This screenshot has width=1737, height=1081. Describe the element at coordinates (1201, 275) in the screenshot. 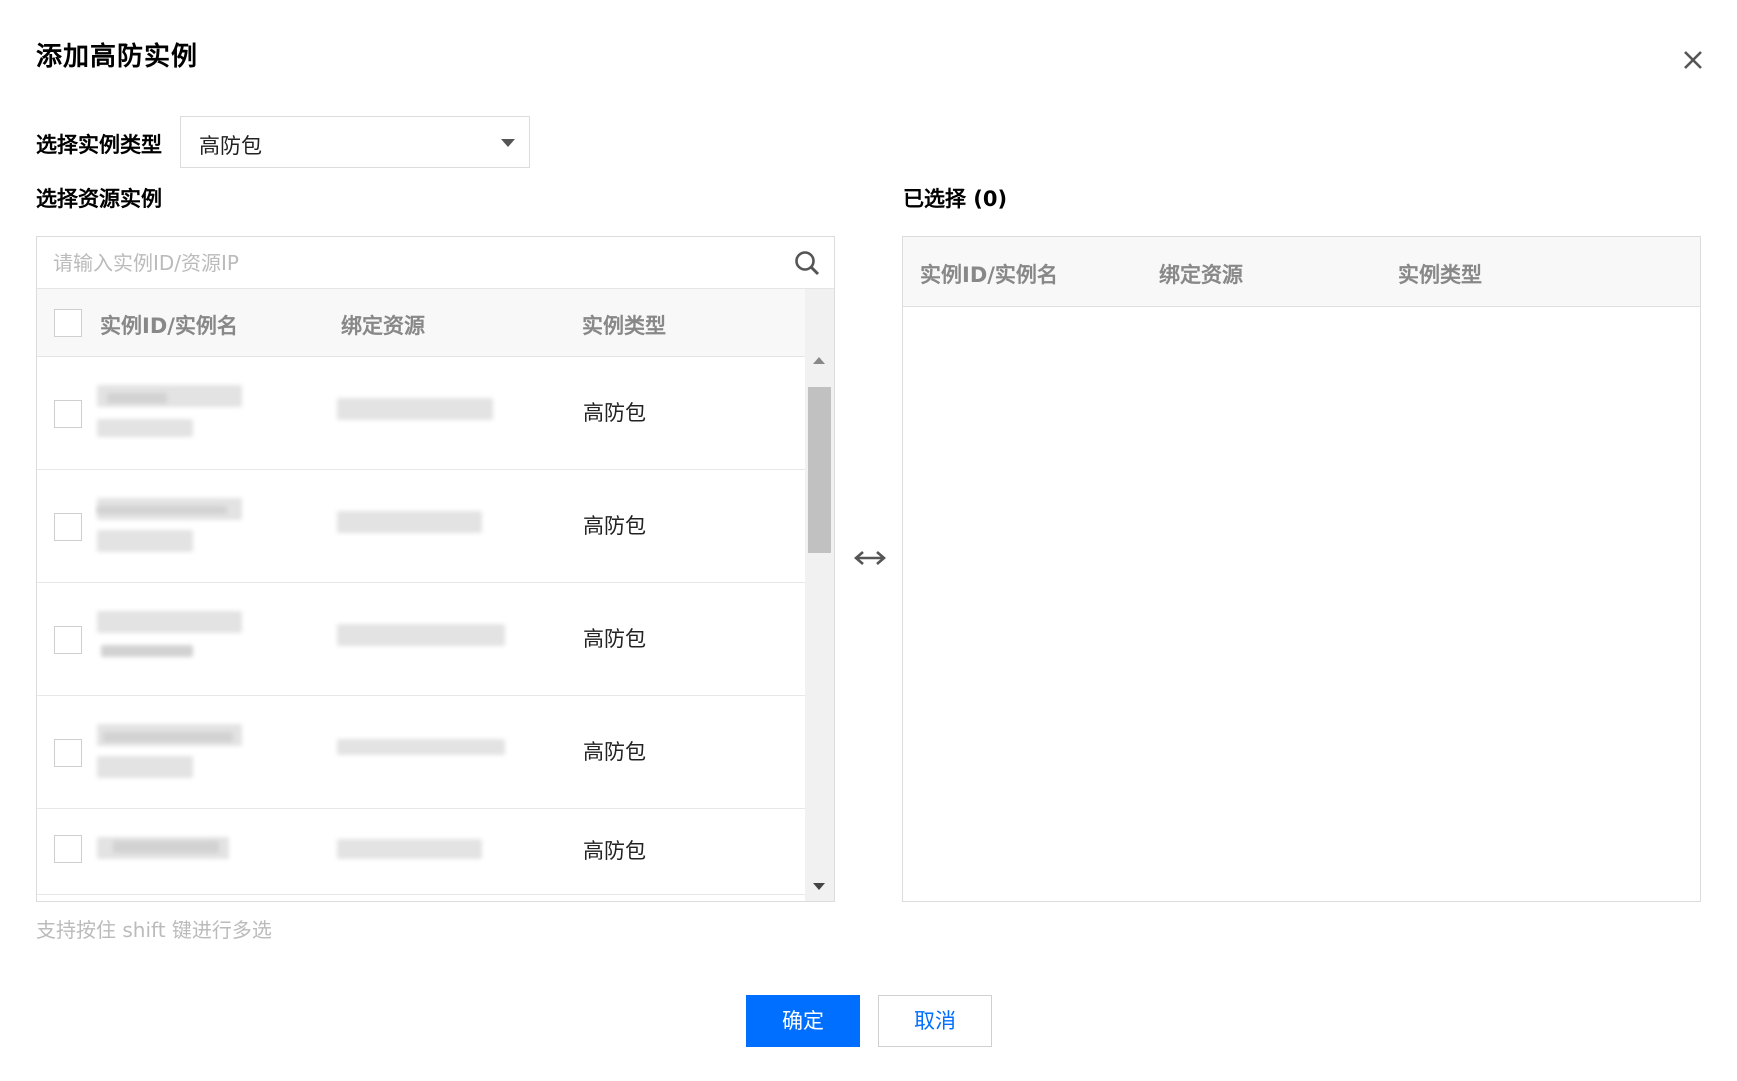

I see `selected-column-bound-resource: 绑定资源` at that location.